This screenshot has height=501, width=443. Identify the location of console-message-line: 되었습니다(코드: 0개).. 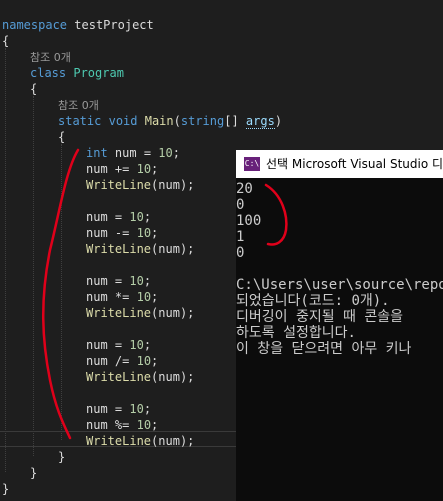
(313, 301).